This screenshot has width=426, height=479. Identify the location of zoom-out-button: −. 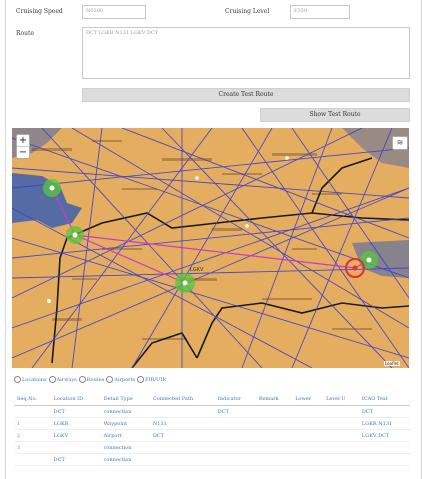
(23, 152).